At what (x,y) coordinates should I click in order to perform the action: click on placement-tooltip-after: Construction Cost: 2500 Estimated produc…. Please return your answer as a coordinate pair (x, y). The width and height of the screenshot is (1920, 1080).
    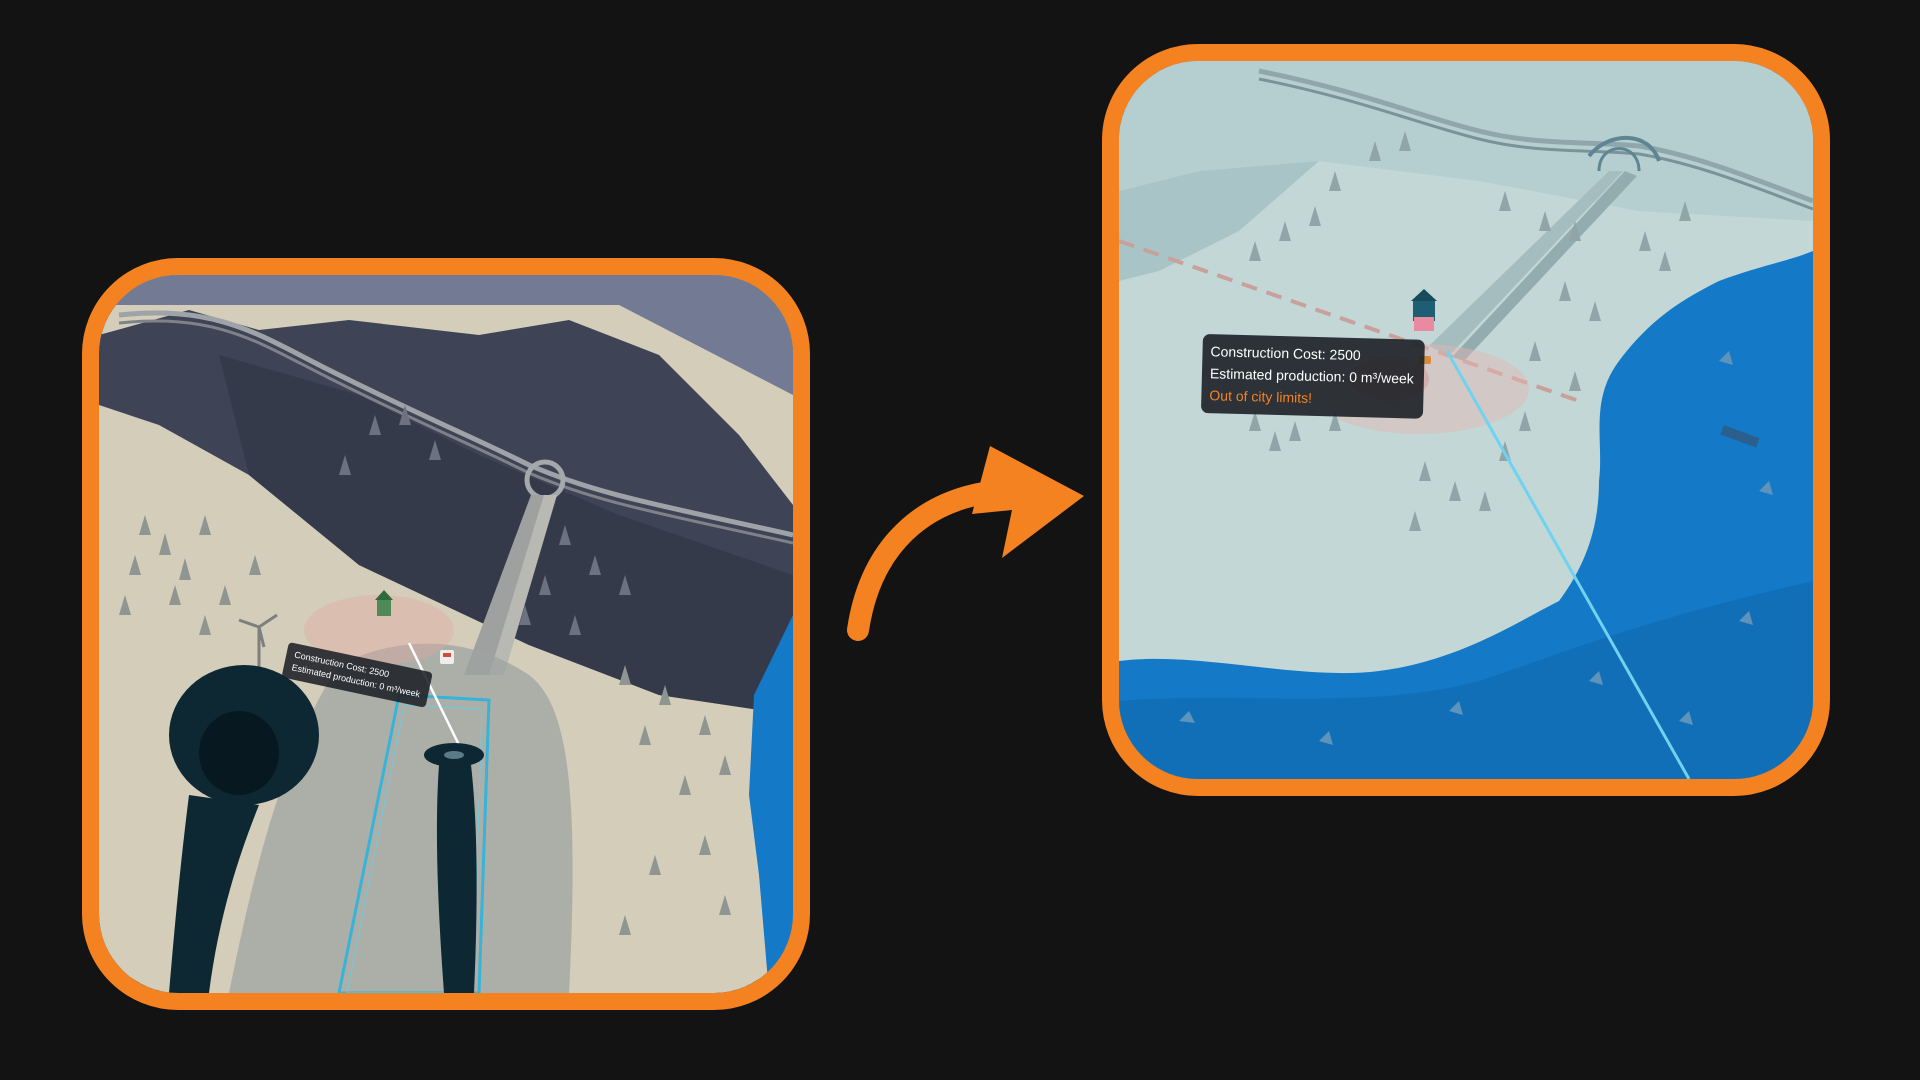
    Looking at the image, I should click on (1312, 376).